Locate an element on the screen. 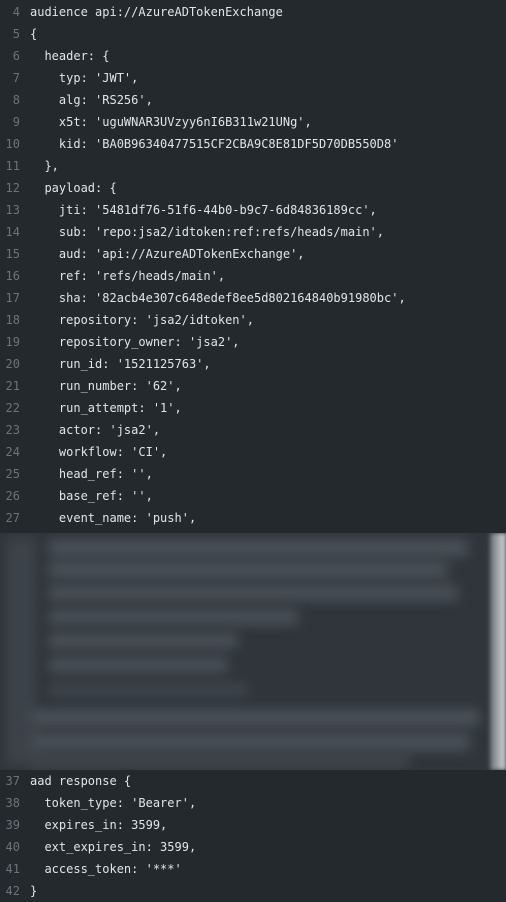 The image size is (506, 902). line-text: actor: 'jsa2', is located at coordinates (95, 430).